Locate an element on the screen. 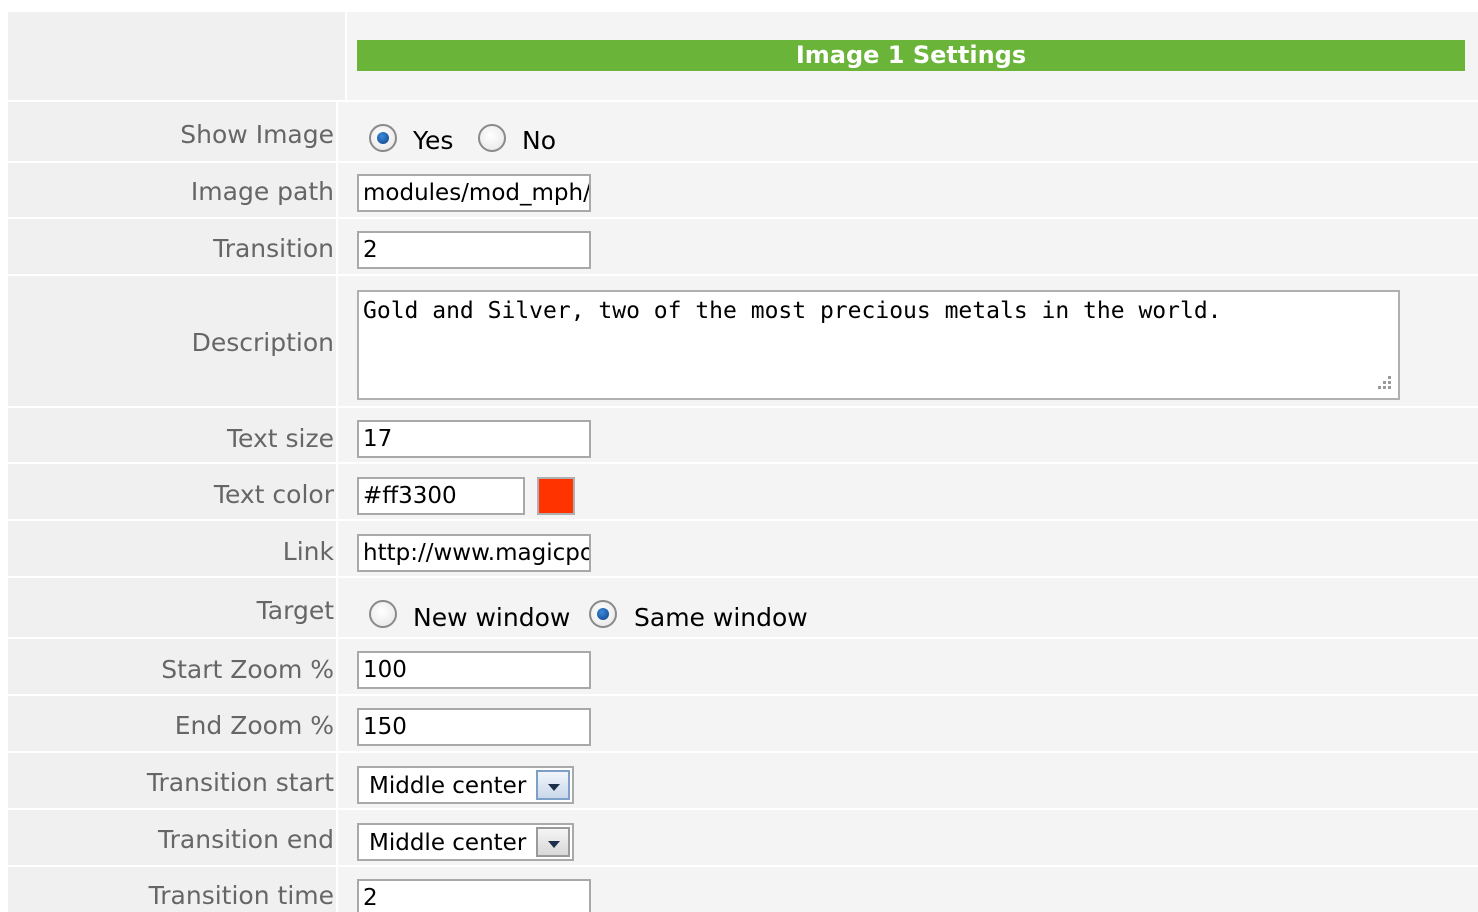  transition-end-select: Middle center is located at coordinates (465, 842).